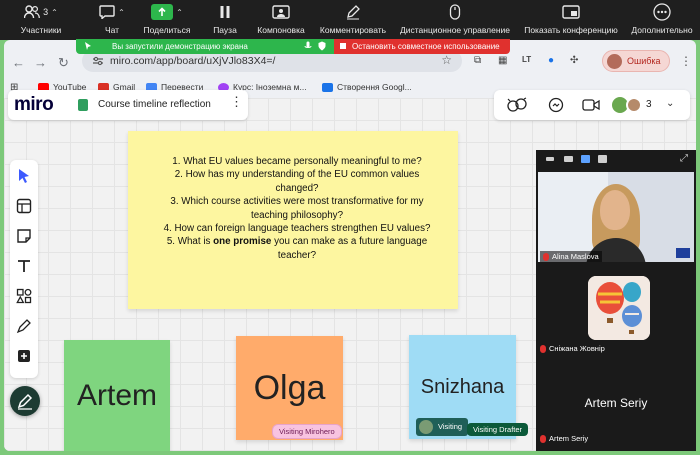 The width and height of the screenshot is (700, 455). I want to click on participant-name-tag: Alina Maslova, so click(571, 256).